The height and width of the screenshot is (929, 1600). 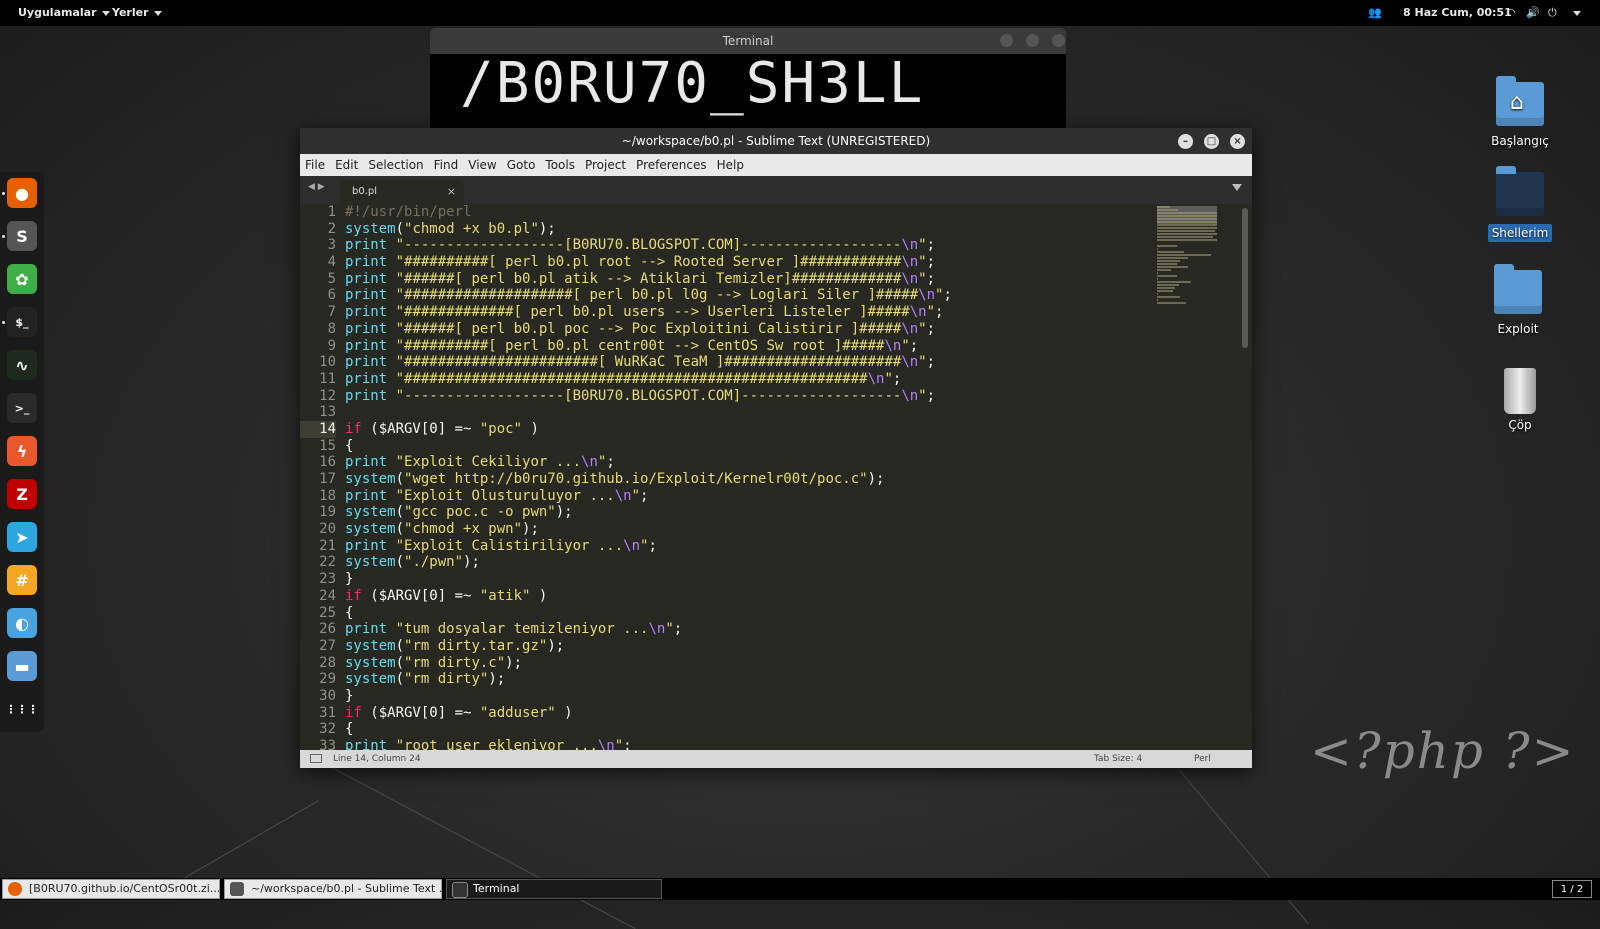 I want to click on terminal-icon: $_, so click(x=22, y=322).